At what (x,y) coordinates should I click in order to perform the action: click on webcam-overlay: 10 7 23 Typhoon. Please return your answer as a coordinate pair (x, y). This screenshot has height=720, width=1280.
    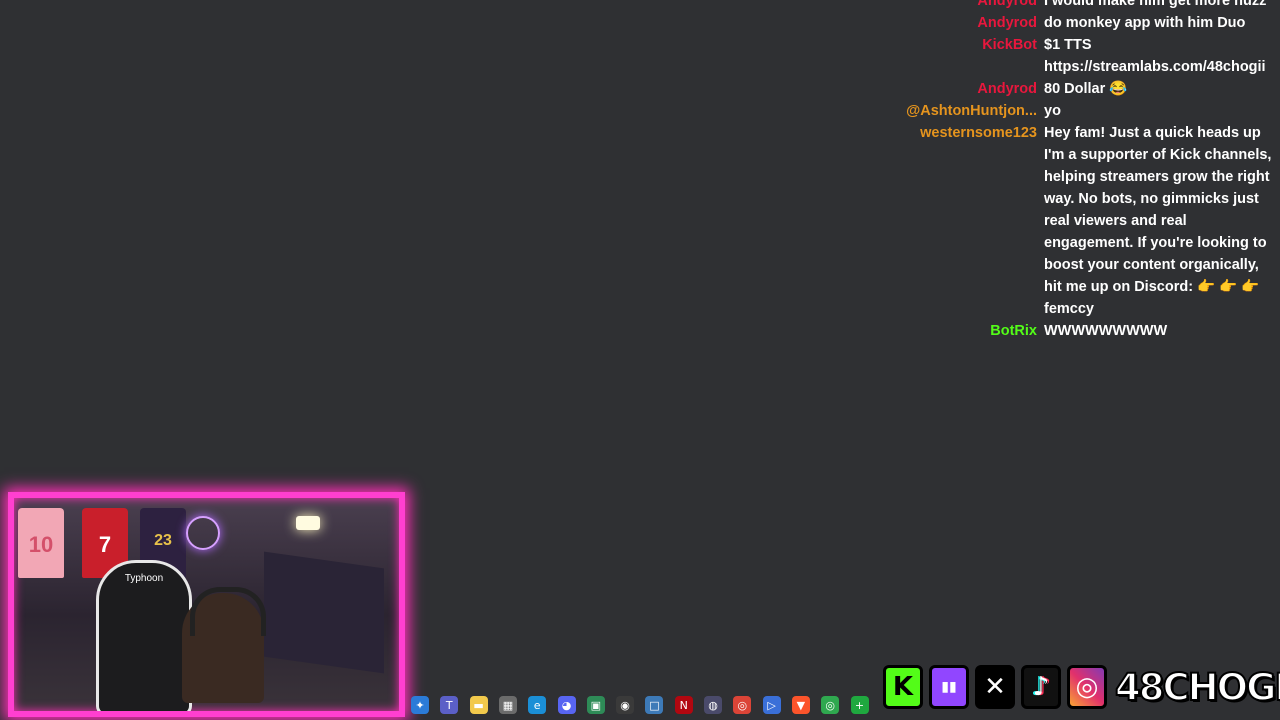
    Looking at the image, I should click on (206, 604).